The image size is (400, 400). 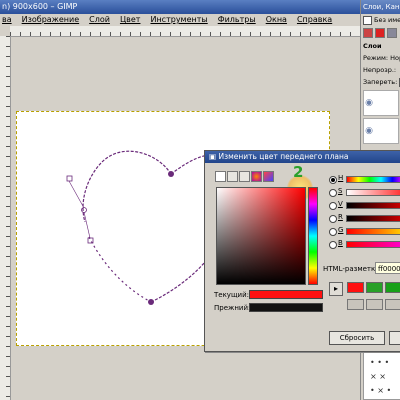 I want to click on s-slider, so click(x=373, y=192).